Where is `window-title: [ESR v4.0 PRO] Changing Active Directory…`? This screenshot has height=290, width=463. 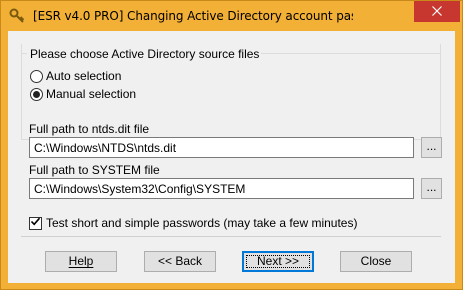
window-title: [ESR v4.0 PRO] Changing Active Directory… is located at coordinates (193, 16).